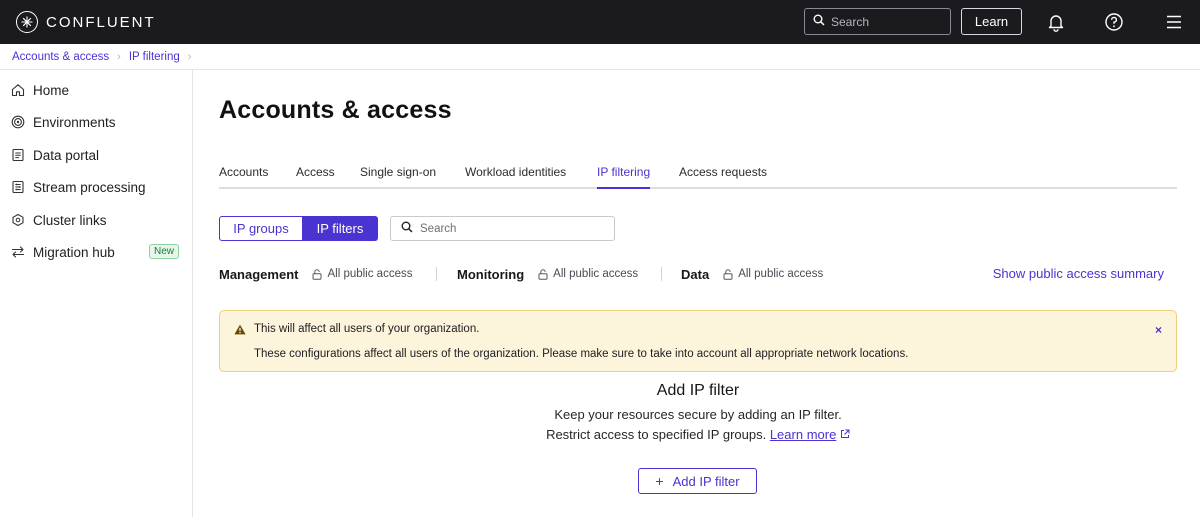  What do you see at coordinates (398, 176) in the screenshot?
I see `tab-single-sign-on: Single sign-on` at bounding box center [398, 176].